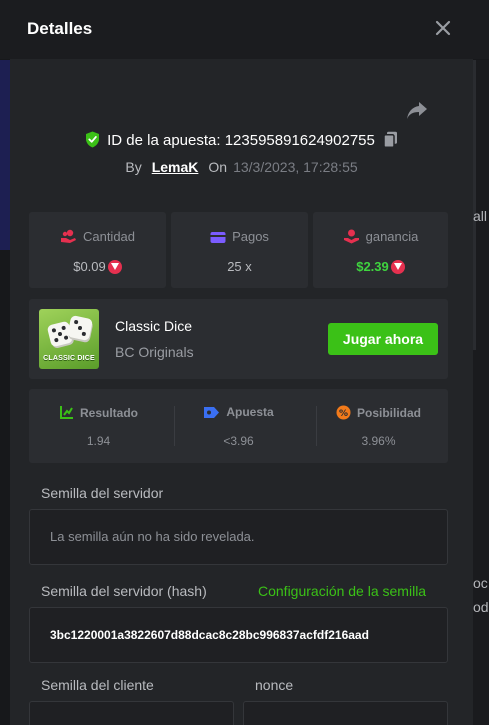  I want to click on bet-author-row: By LemaK On 13/3/2023, 17:28:55, so click(241, 167).